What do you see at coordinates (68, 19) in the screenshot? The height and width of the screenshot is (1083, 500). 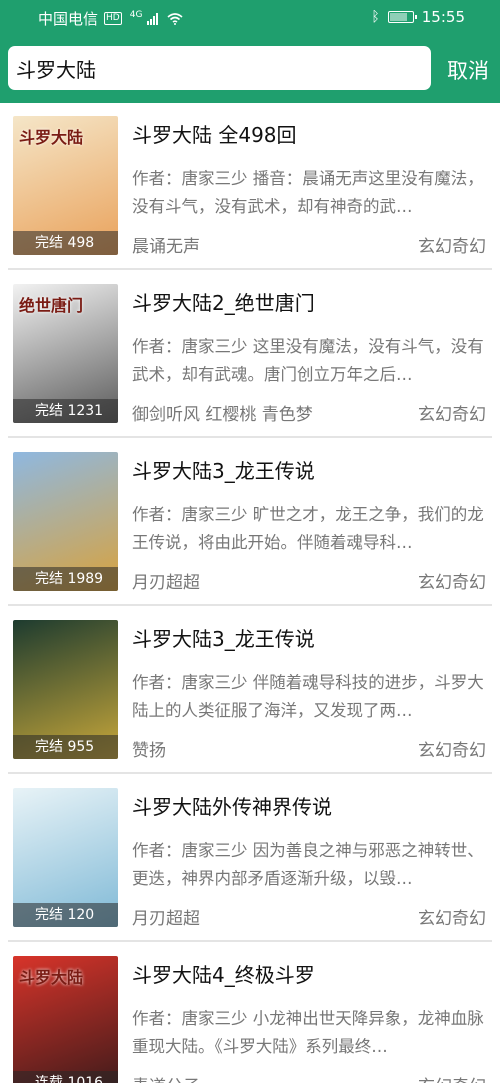 I see `carrier-label: 中国电信` at bounding box center [68, 19].